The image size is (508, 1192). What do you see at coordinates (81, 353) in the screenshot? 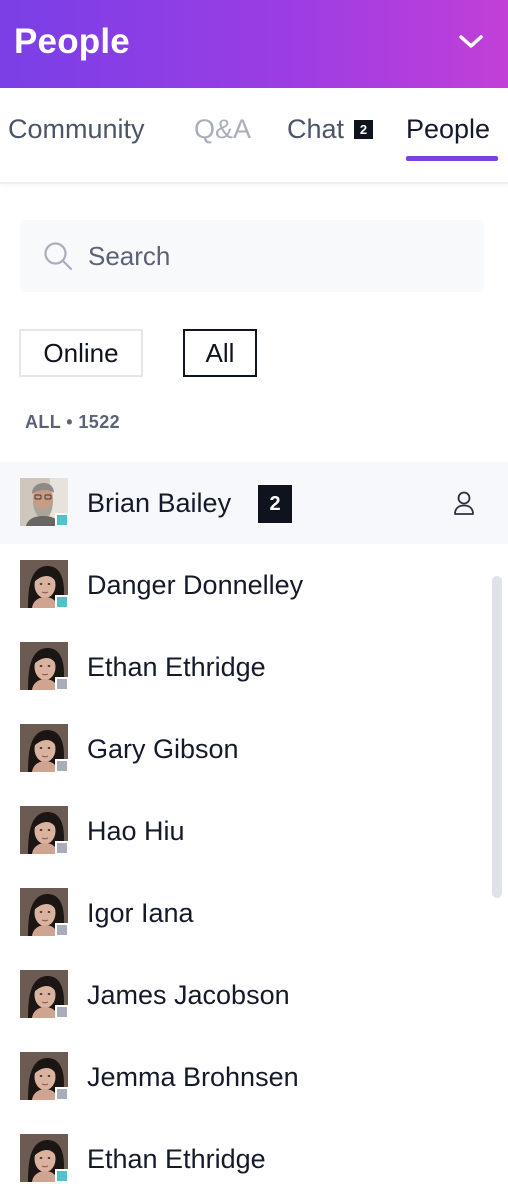
I see `filter-online-button: Online` at bounding box center [81, 353].